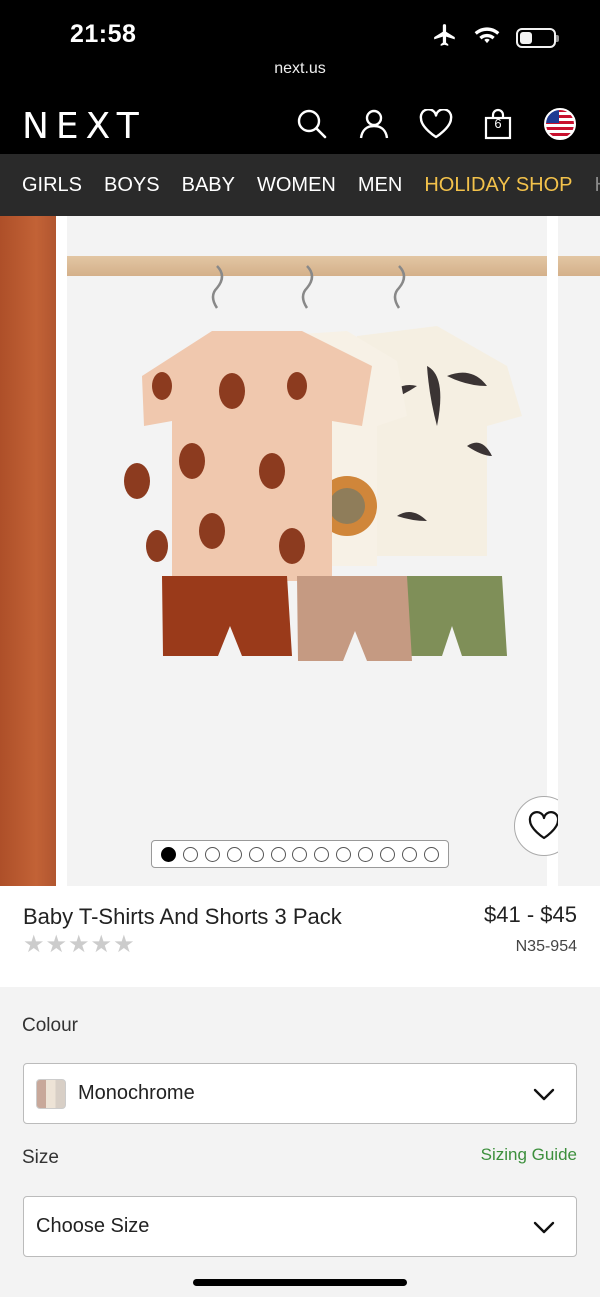 The width and height of the screenshot is (600, 1297). Describe the element at coordinates (300, 1093) in the screenshot. I see `colour-select: Monochrome` at that location.